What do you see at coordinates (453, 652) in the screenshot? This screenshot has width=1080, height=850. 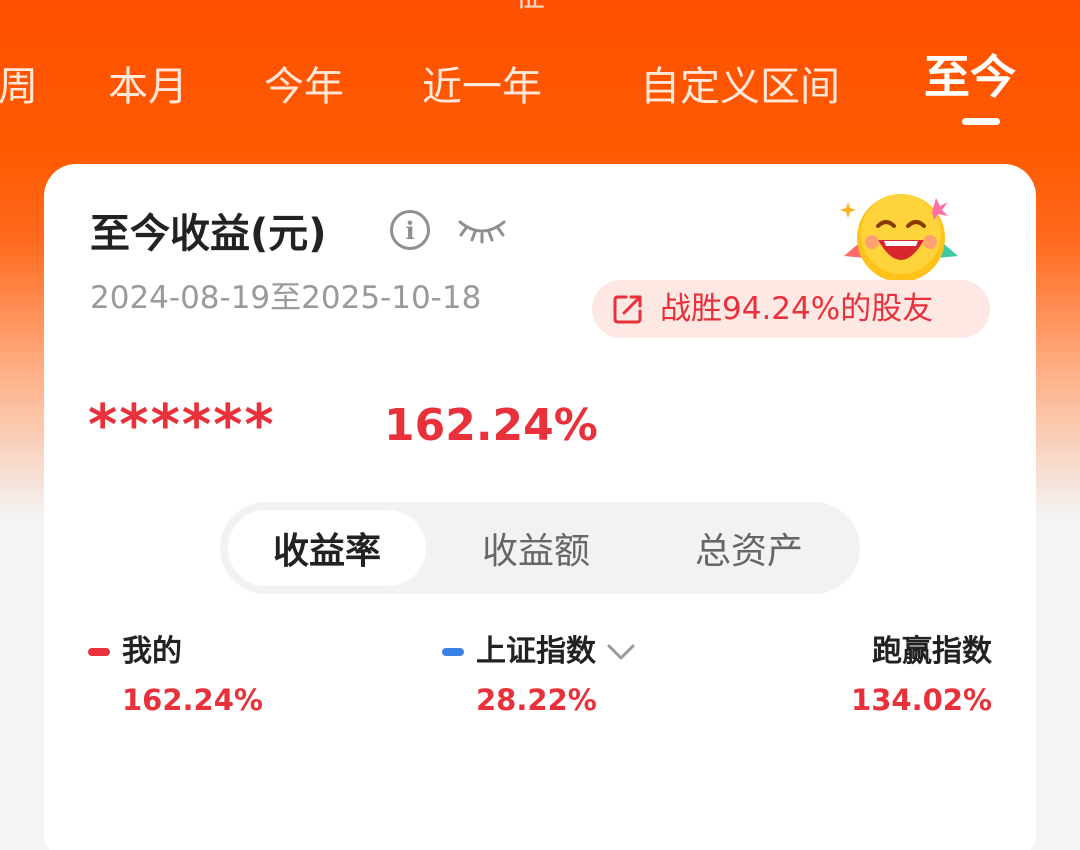 I see `legend-swatch-blue` at bounding box center [453, 652].